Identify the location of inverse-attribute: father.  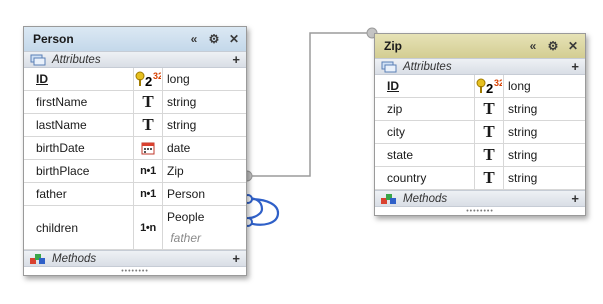
(186, 237).